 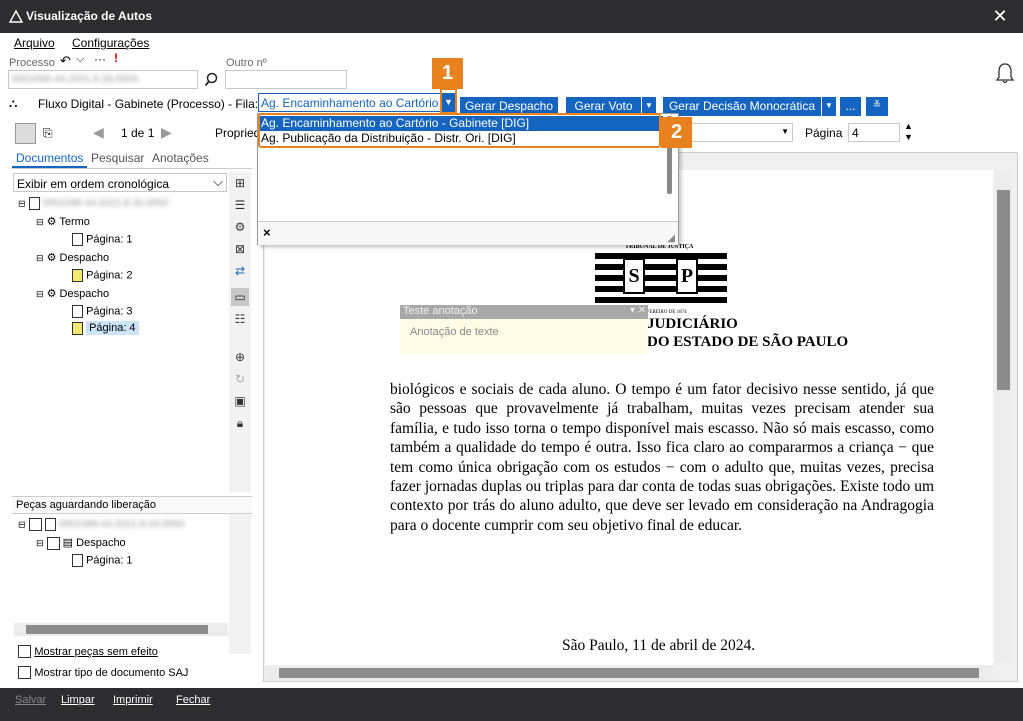 What do you see at coordinates (240, 249) in the screenshot?
I see `doc-x-icon: ⊠` at bounding box center [240, 249].